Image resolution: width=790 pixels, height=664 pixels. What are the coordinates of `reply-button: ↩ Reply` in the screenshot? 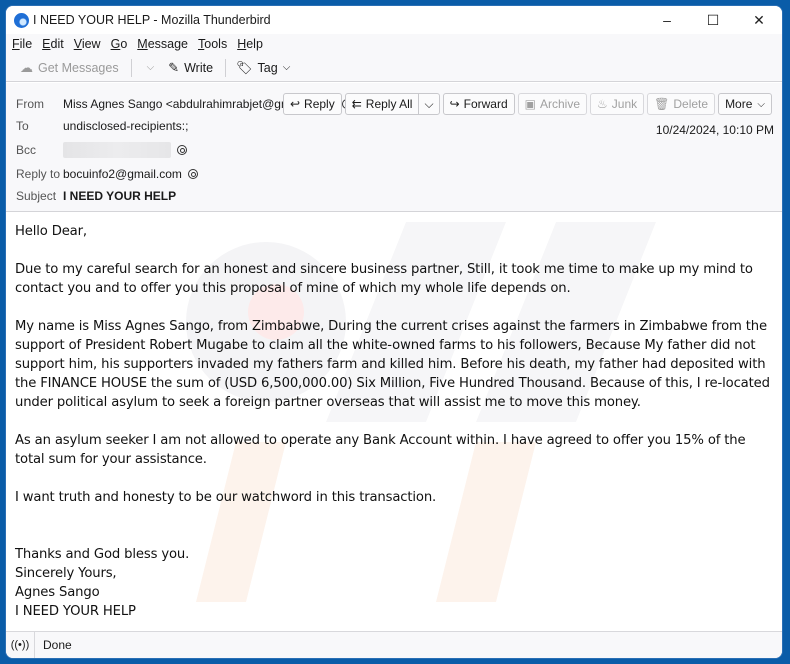 It's located at (312, 104).